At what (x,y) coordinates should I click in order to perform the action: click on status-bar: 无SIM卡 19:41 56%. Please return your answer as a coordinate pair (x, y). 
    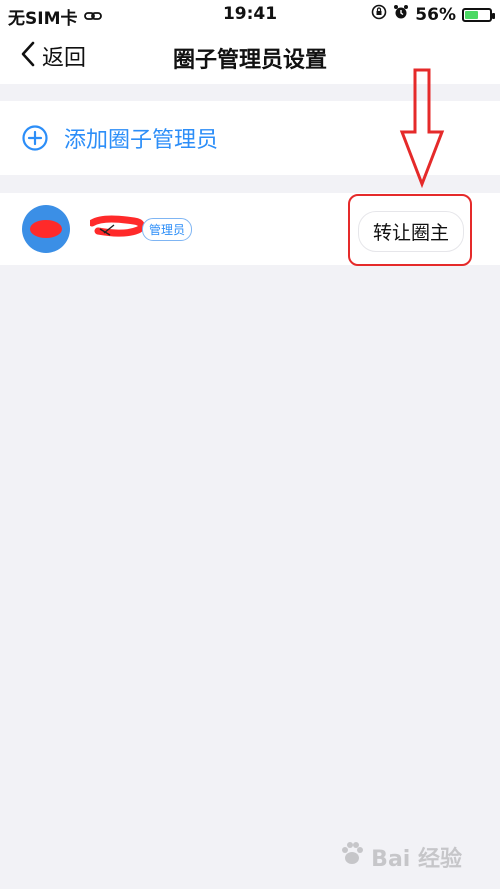
    Looking at the image, I should click on (250, 15).